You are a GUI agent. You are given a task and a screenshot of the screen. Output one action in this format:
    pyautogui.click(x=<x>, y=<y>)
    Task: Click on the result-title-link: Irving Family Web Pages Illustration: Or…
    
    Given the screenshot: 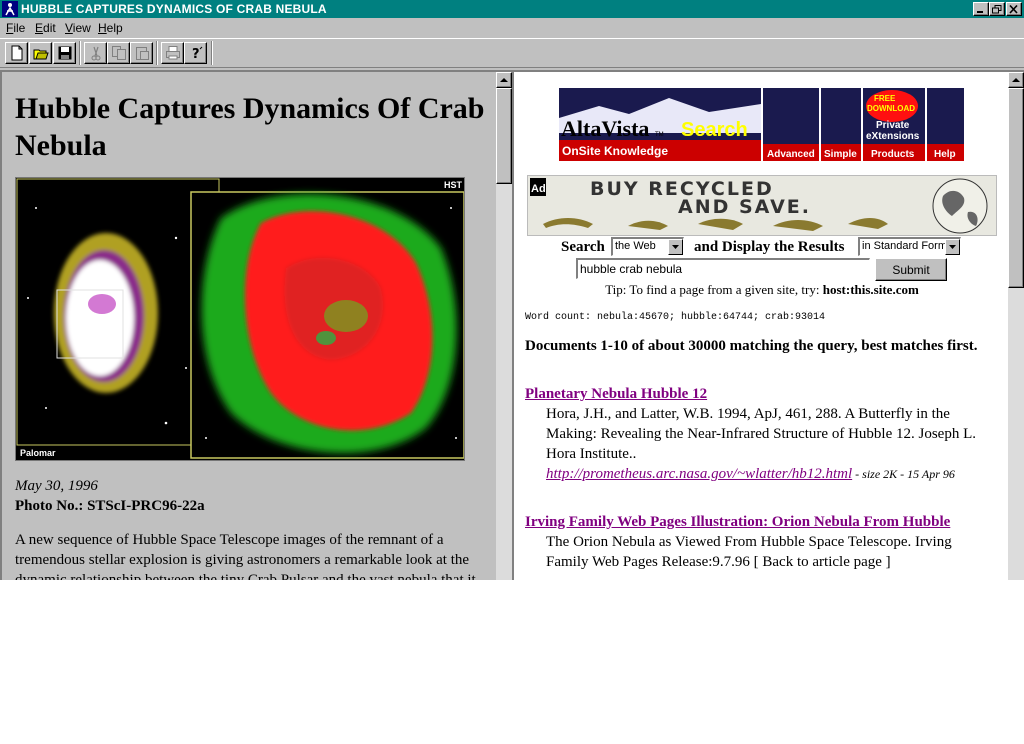 What is the action you would take?
    pyautogui.click(x=737, y=522)
    